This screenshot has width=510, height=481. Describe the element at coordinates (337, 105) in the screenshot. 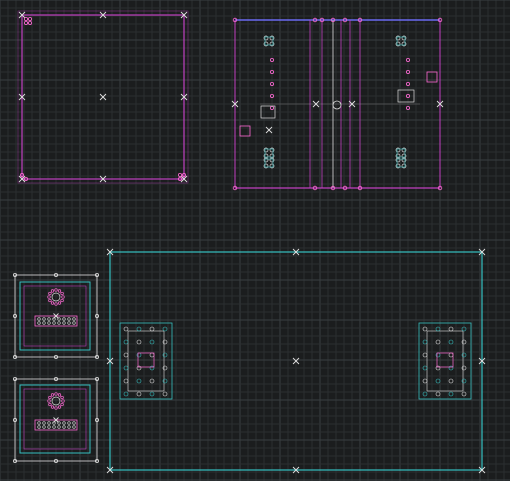

I see `fan-hub` at that location.